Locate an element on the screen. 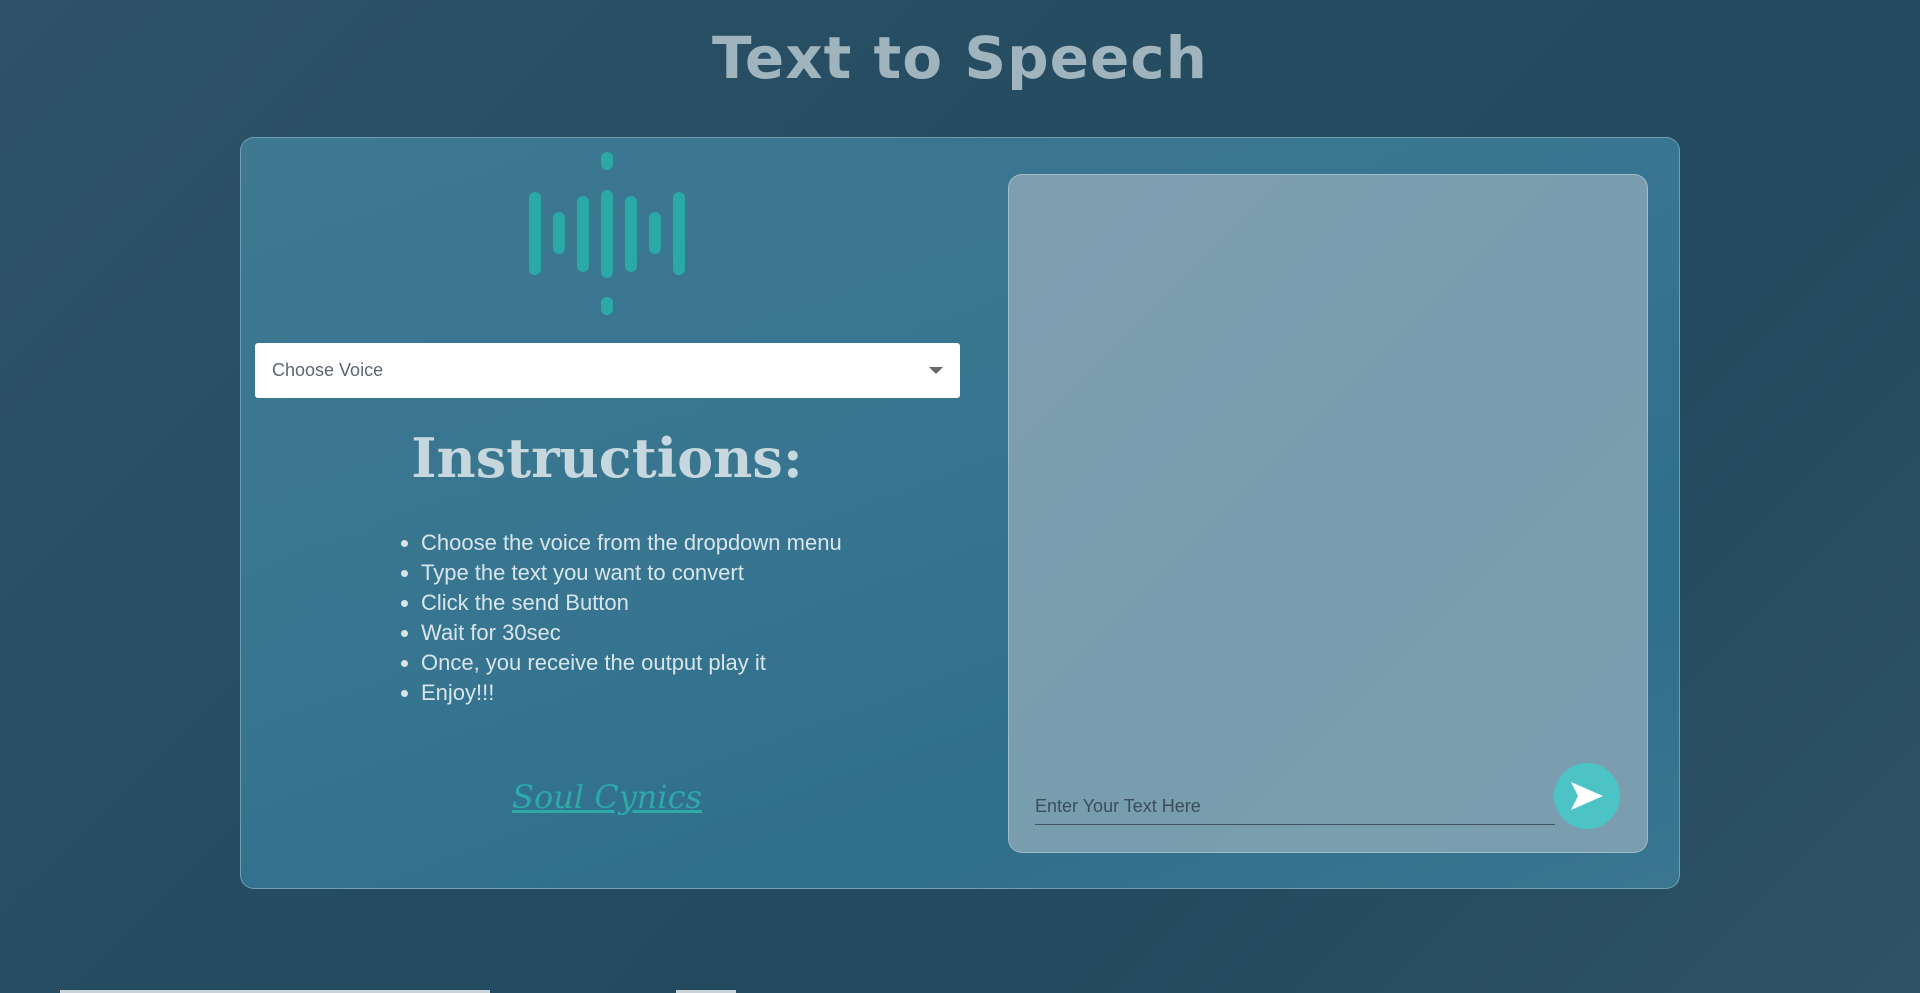 Image resolution: width=1920 pixels, height=993 pixels. list-item: Enjoy!!! is located at coordinates (631, 693).